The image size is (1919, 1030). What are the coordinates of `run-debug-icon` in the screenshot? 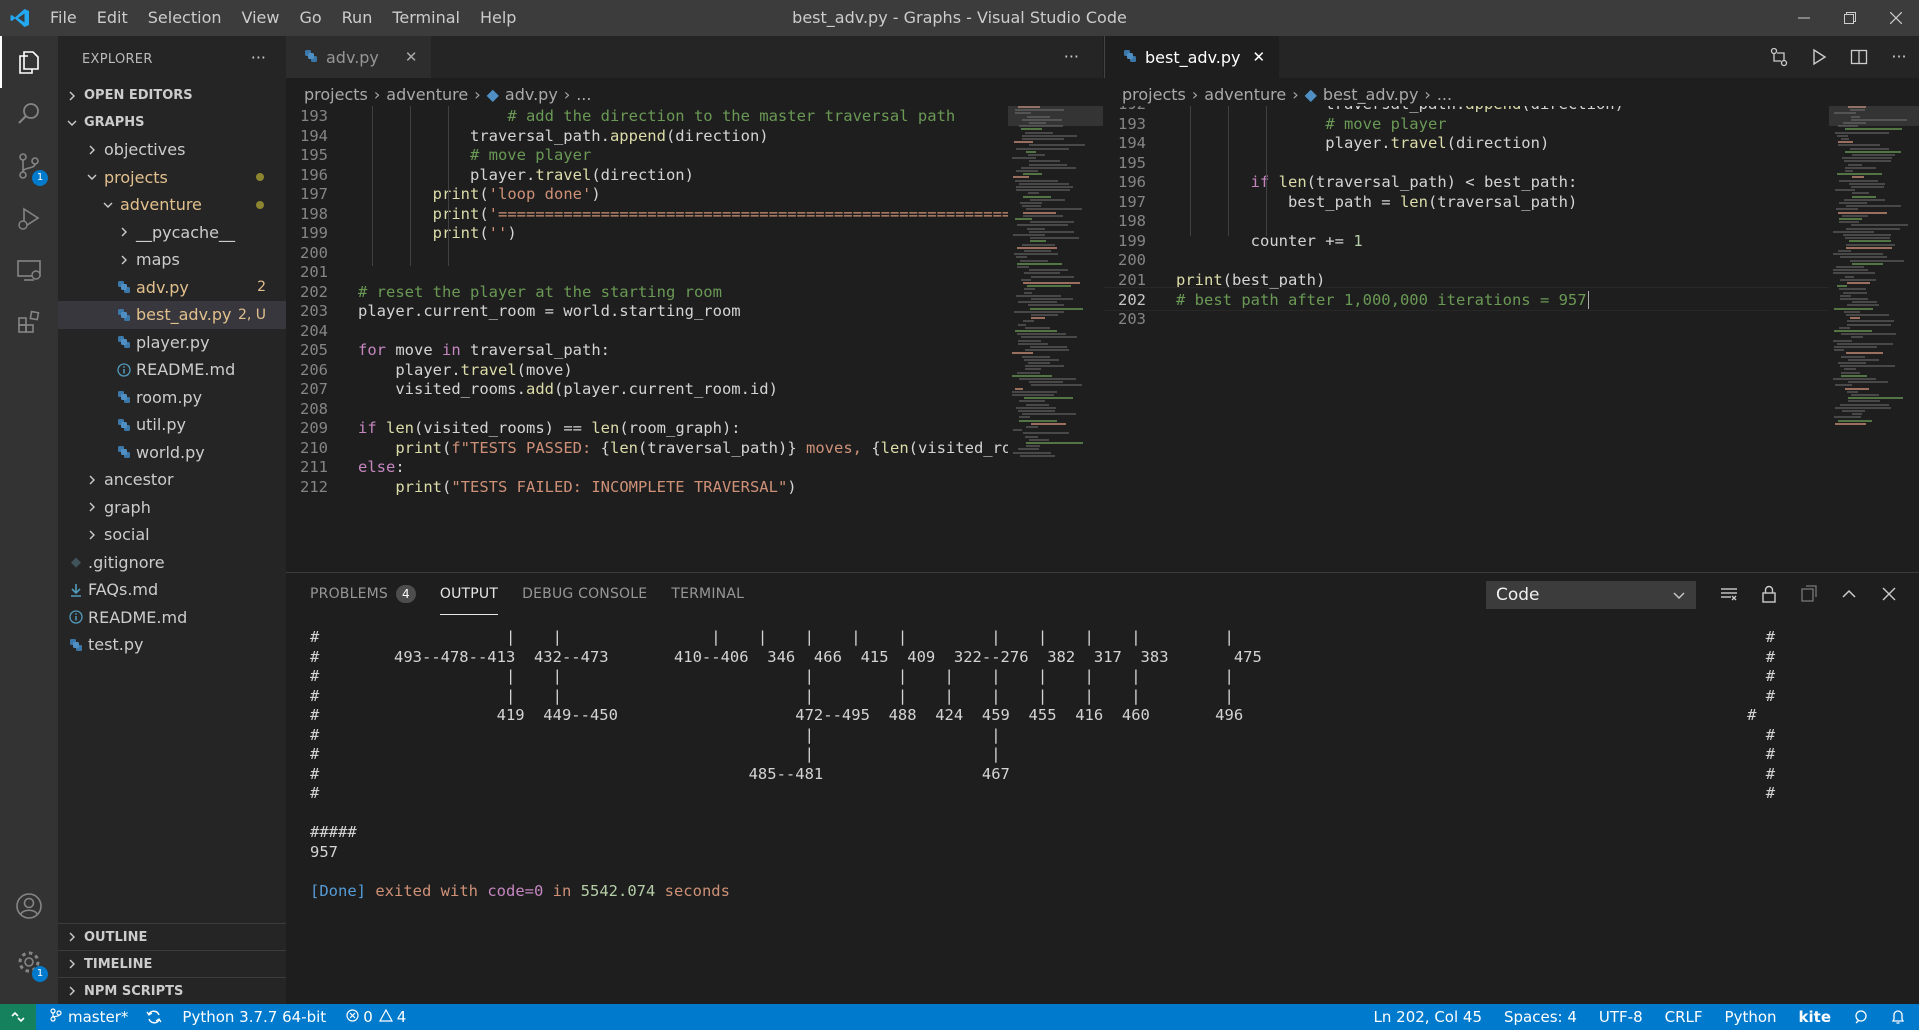 It's located at (29, 218).